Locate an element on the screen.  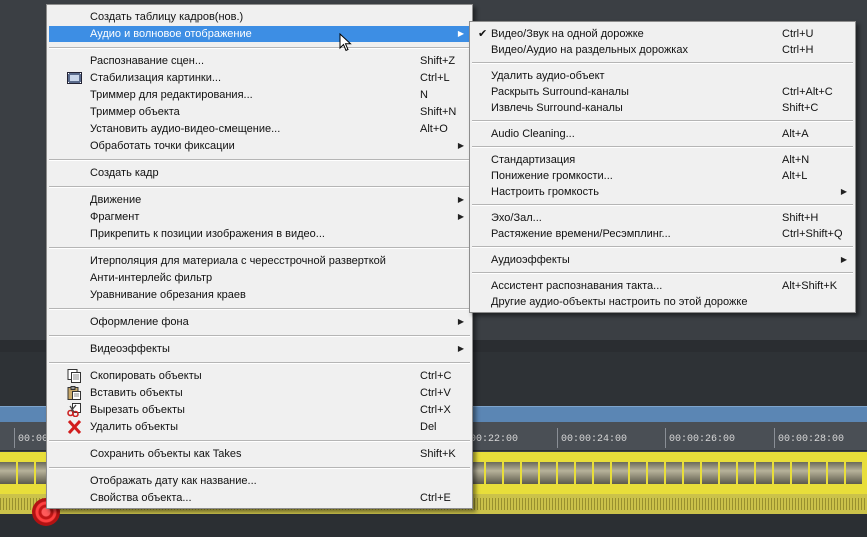
ruler-label: 00:00 is located at coordinates (31, 438).